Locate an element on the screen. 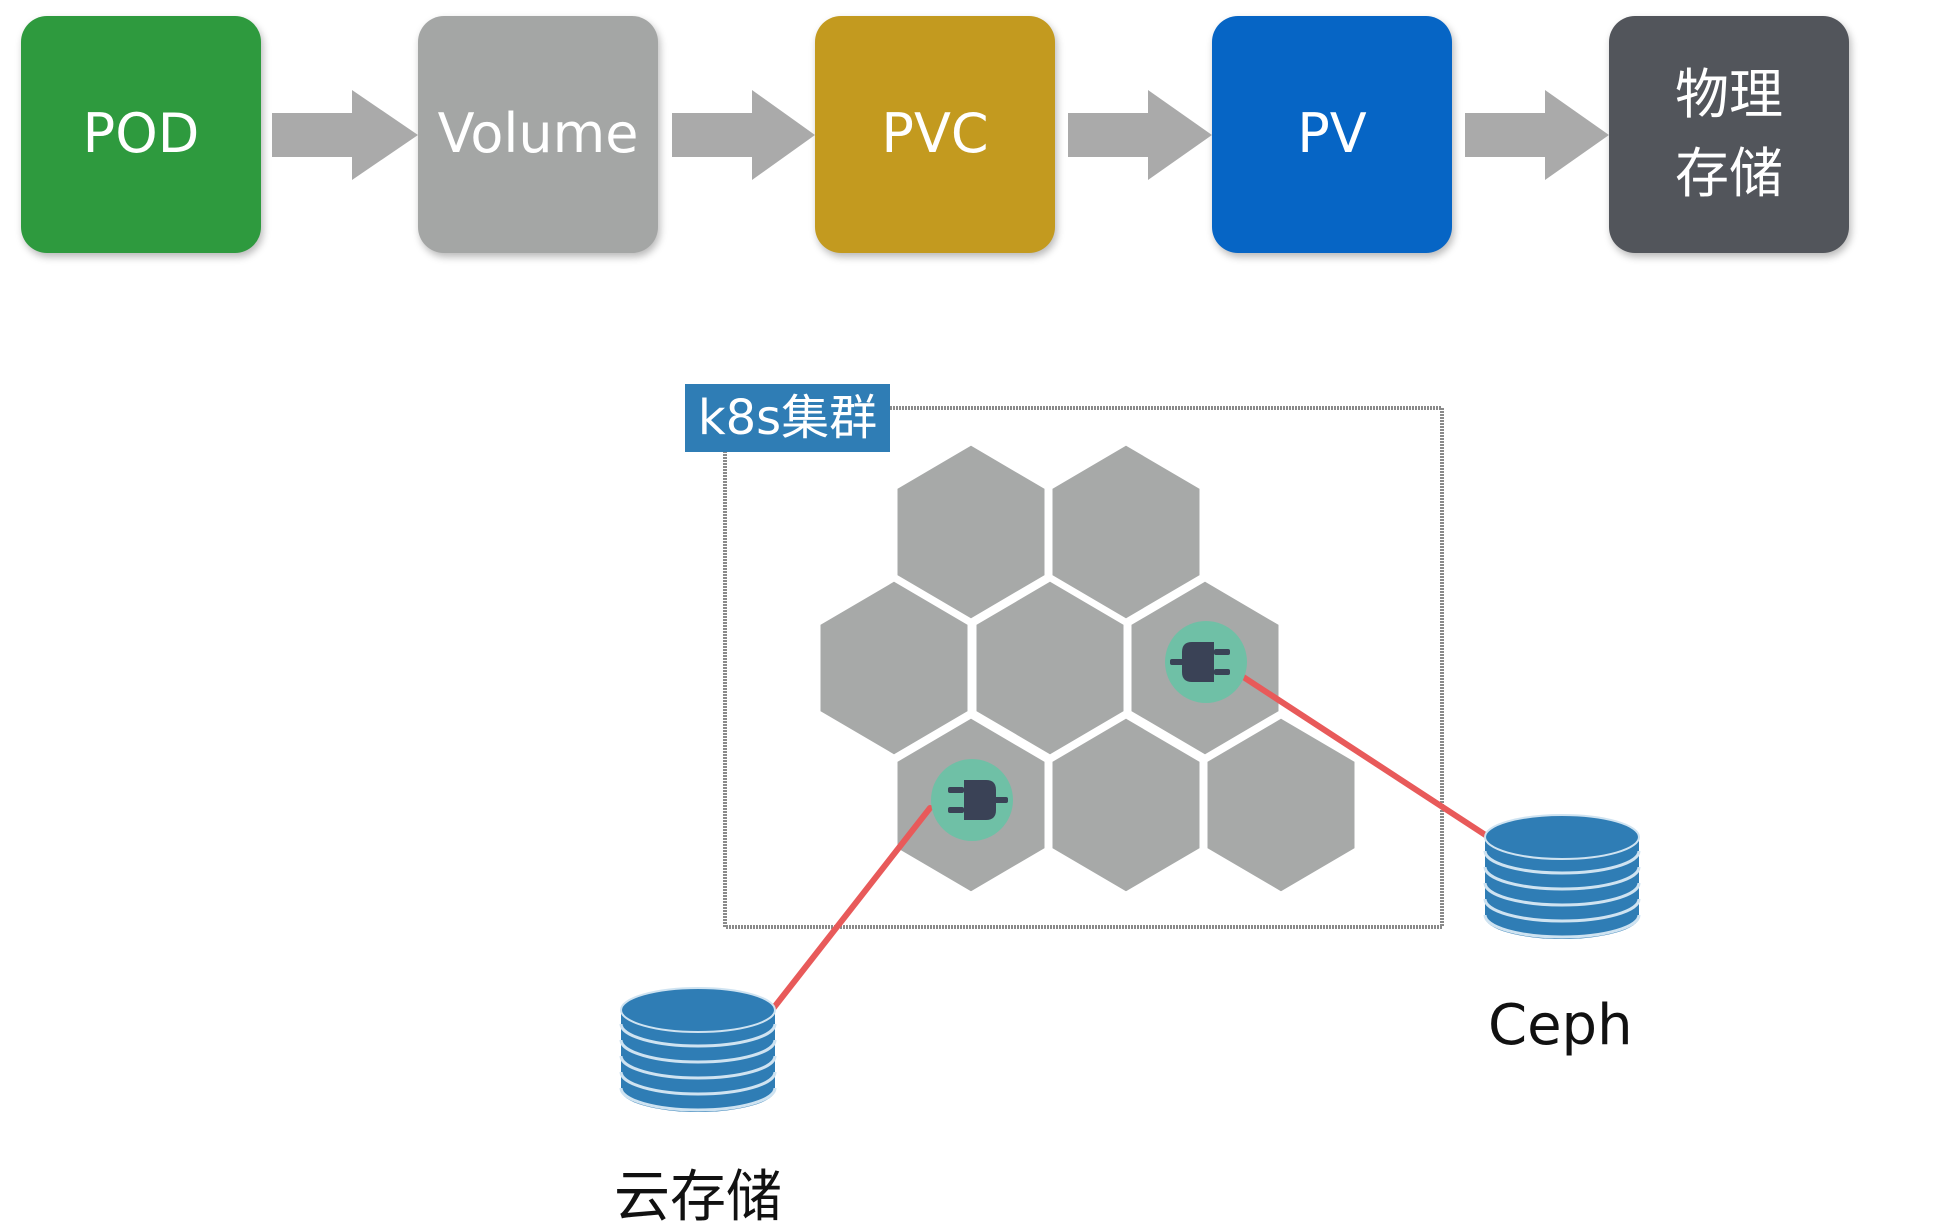 This screenshot has width=1958, height=1230. k8s-cluster-label: k8s集群 is located at coordinates (787, 418).